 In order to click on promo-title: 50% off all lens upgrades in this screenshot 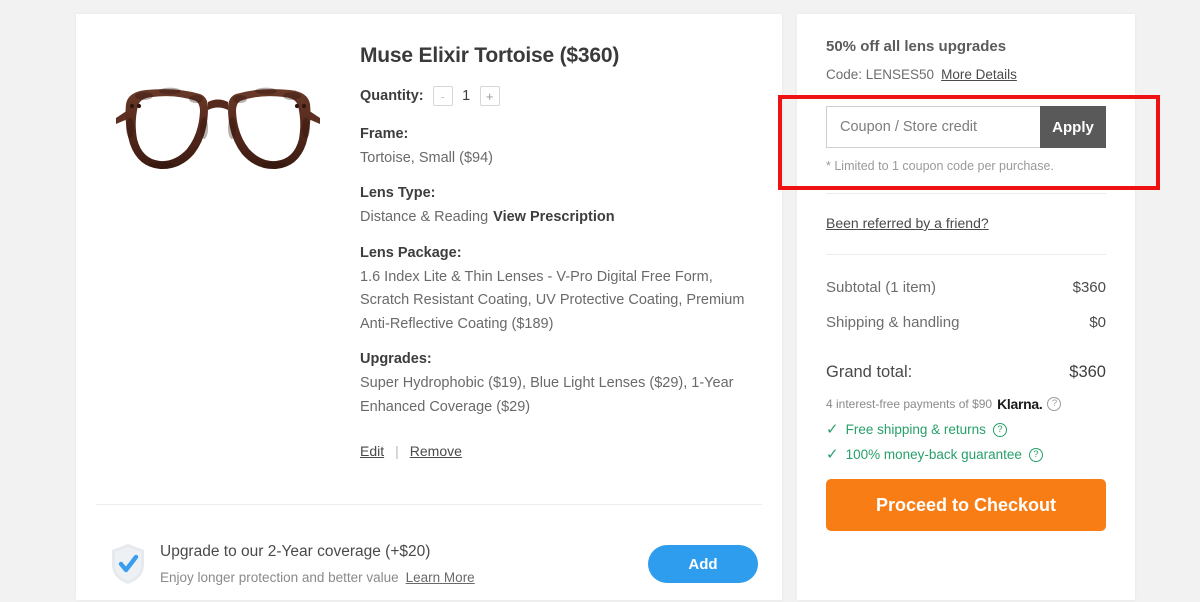, I will do `click(916, 46)`.